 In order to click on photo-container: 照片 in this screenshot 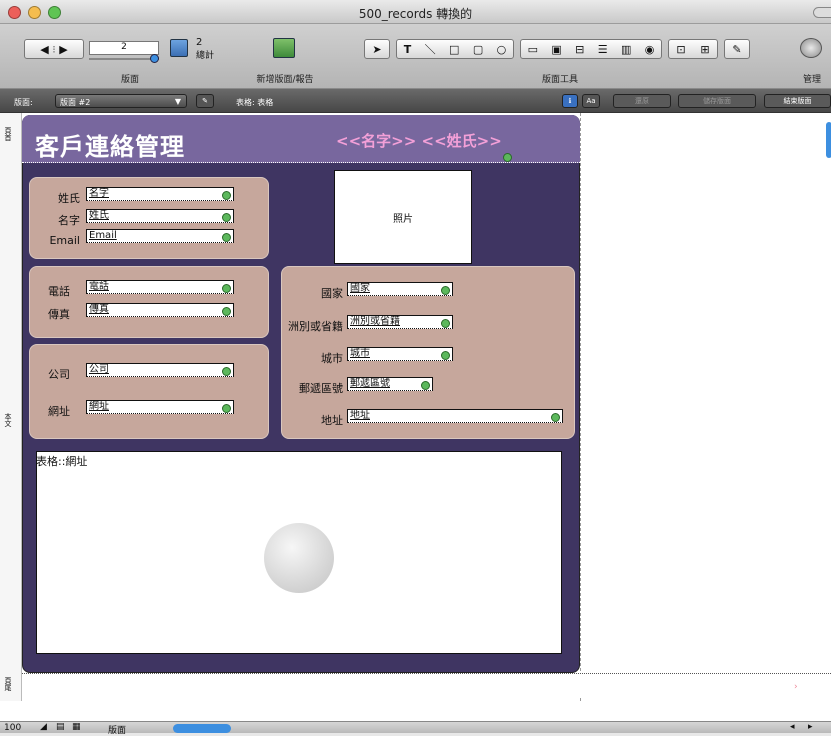, I will do `click(403, 217)`.